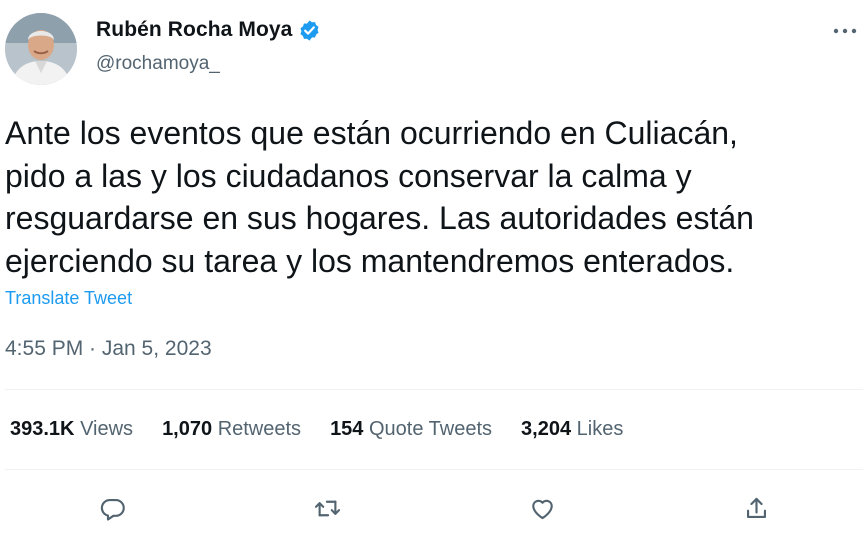 Image resolution: width=868 pixels, height=538 pixels. Describe the element at coordinates (108, 349) in the screenshot. I see `tweet-timestamp: 4:55 PM · Jan 5, 2023` at that location.